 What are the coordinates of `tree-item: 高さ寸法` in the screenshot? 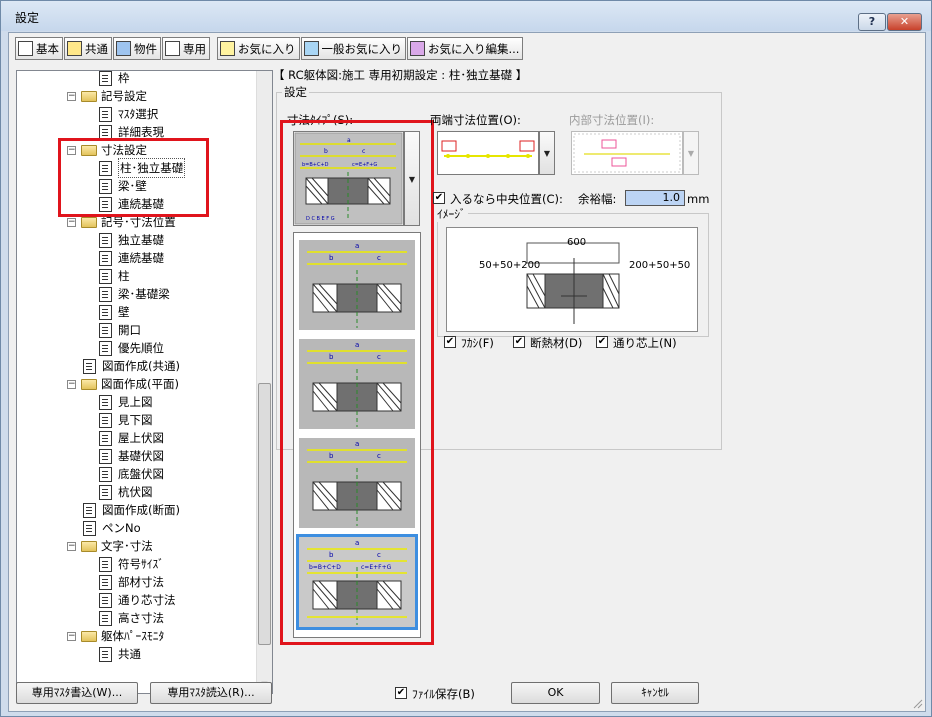 It's located at (131, 618).